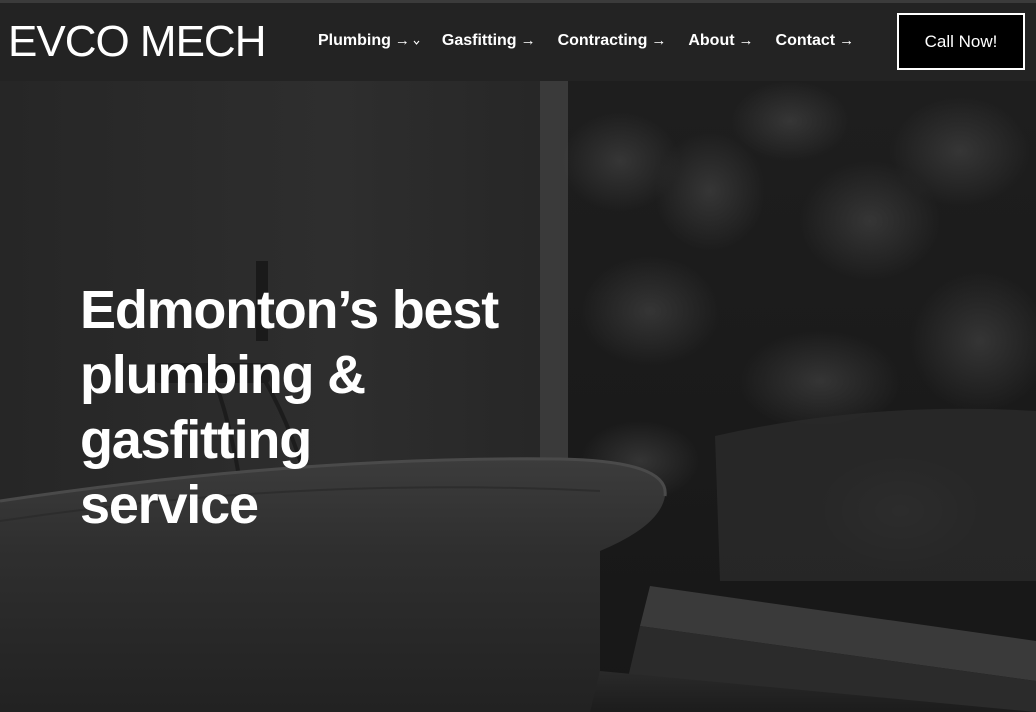 The width and height of the screenshot is (1036, 712). I want to click on nav-item-label: Gasfitting, so click(479, 40).